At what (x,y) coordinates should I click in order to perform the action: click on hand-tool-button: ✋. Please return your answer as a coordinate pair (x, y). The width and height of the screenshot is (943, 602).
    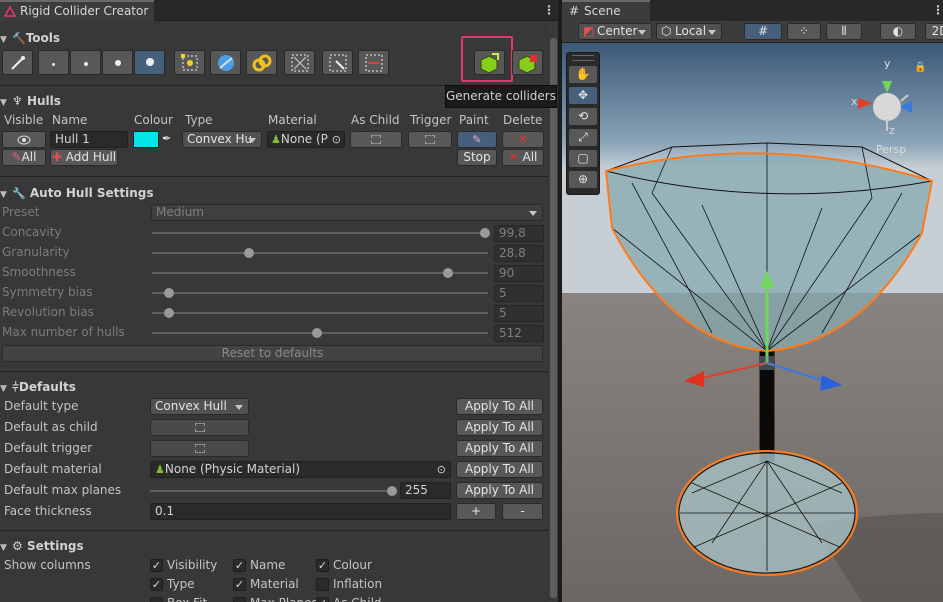
    Looking at the image, I should click on (583, 74).